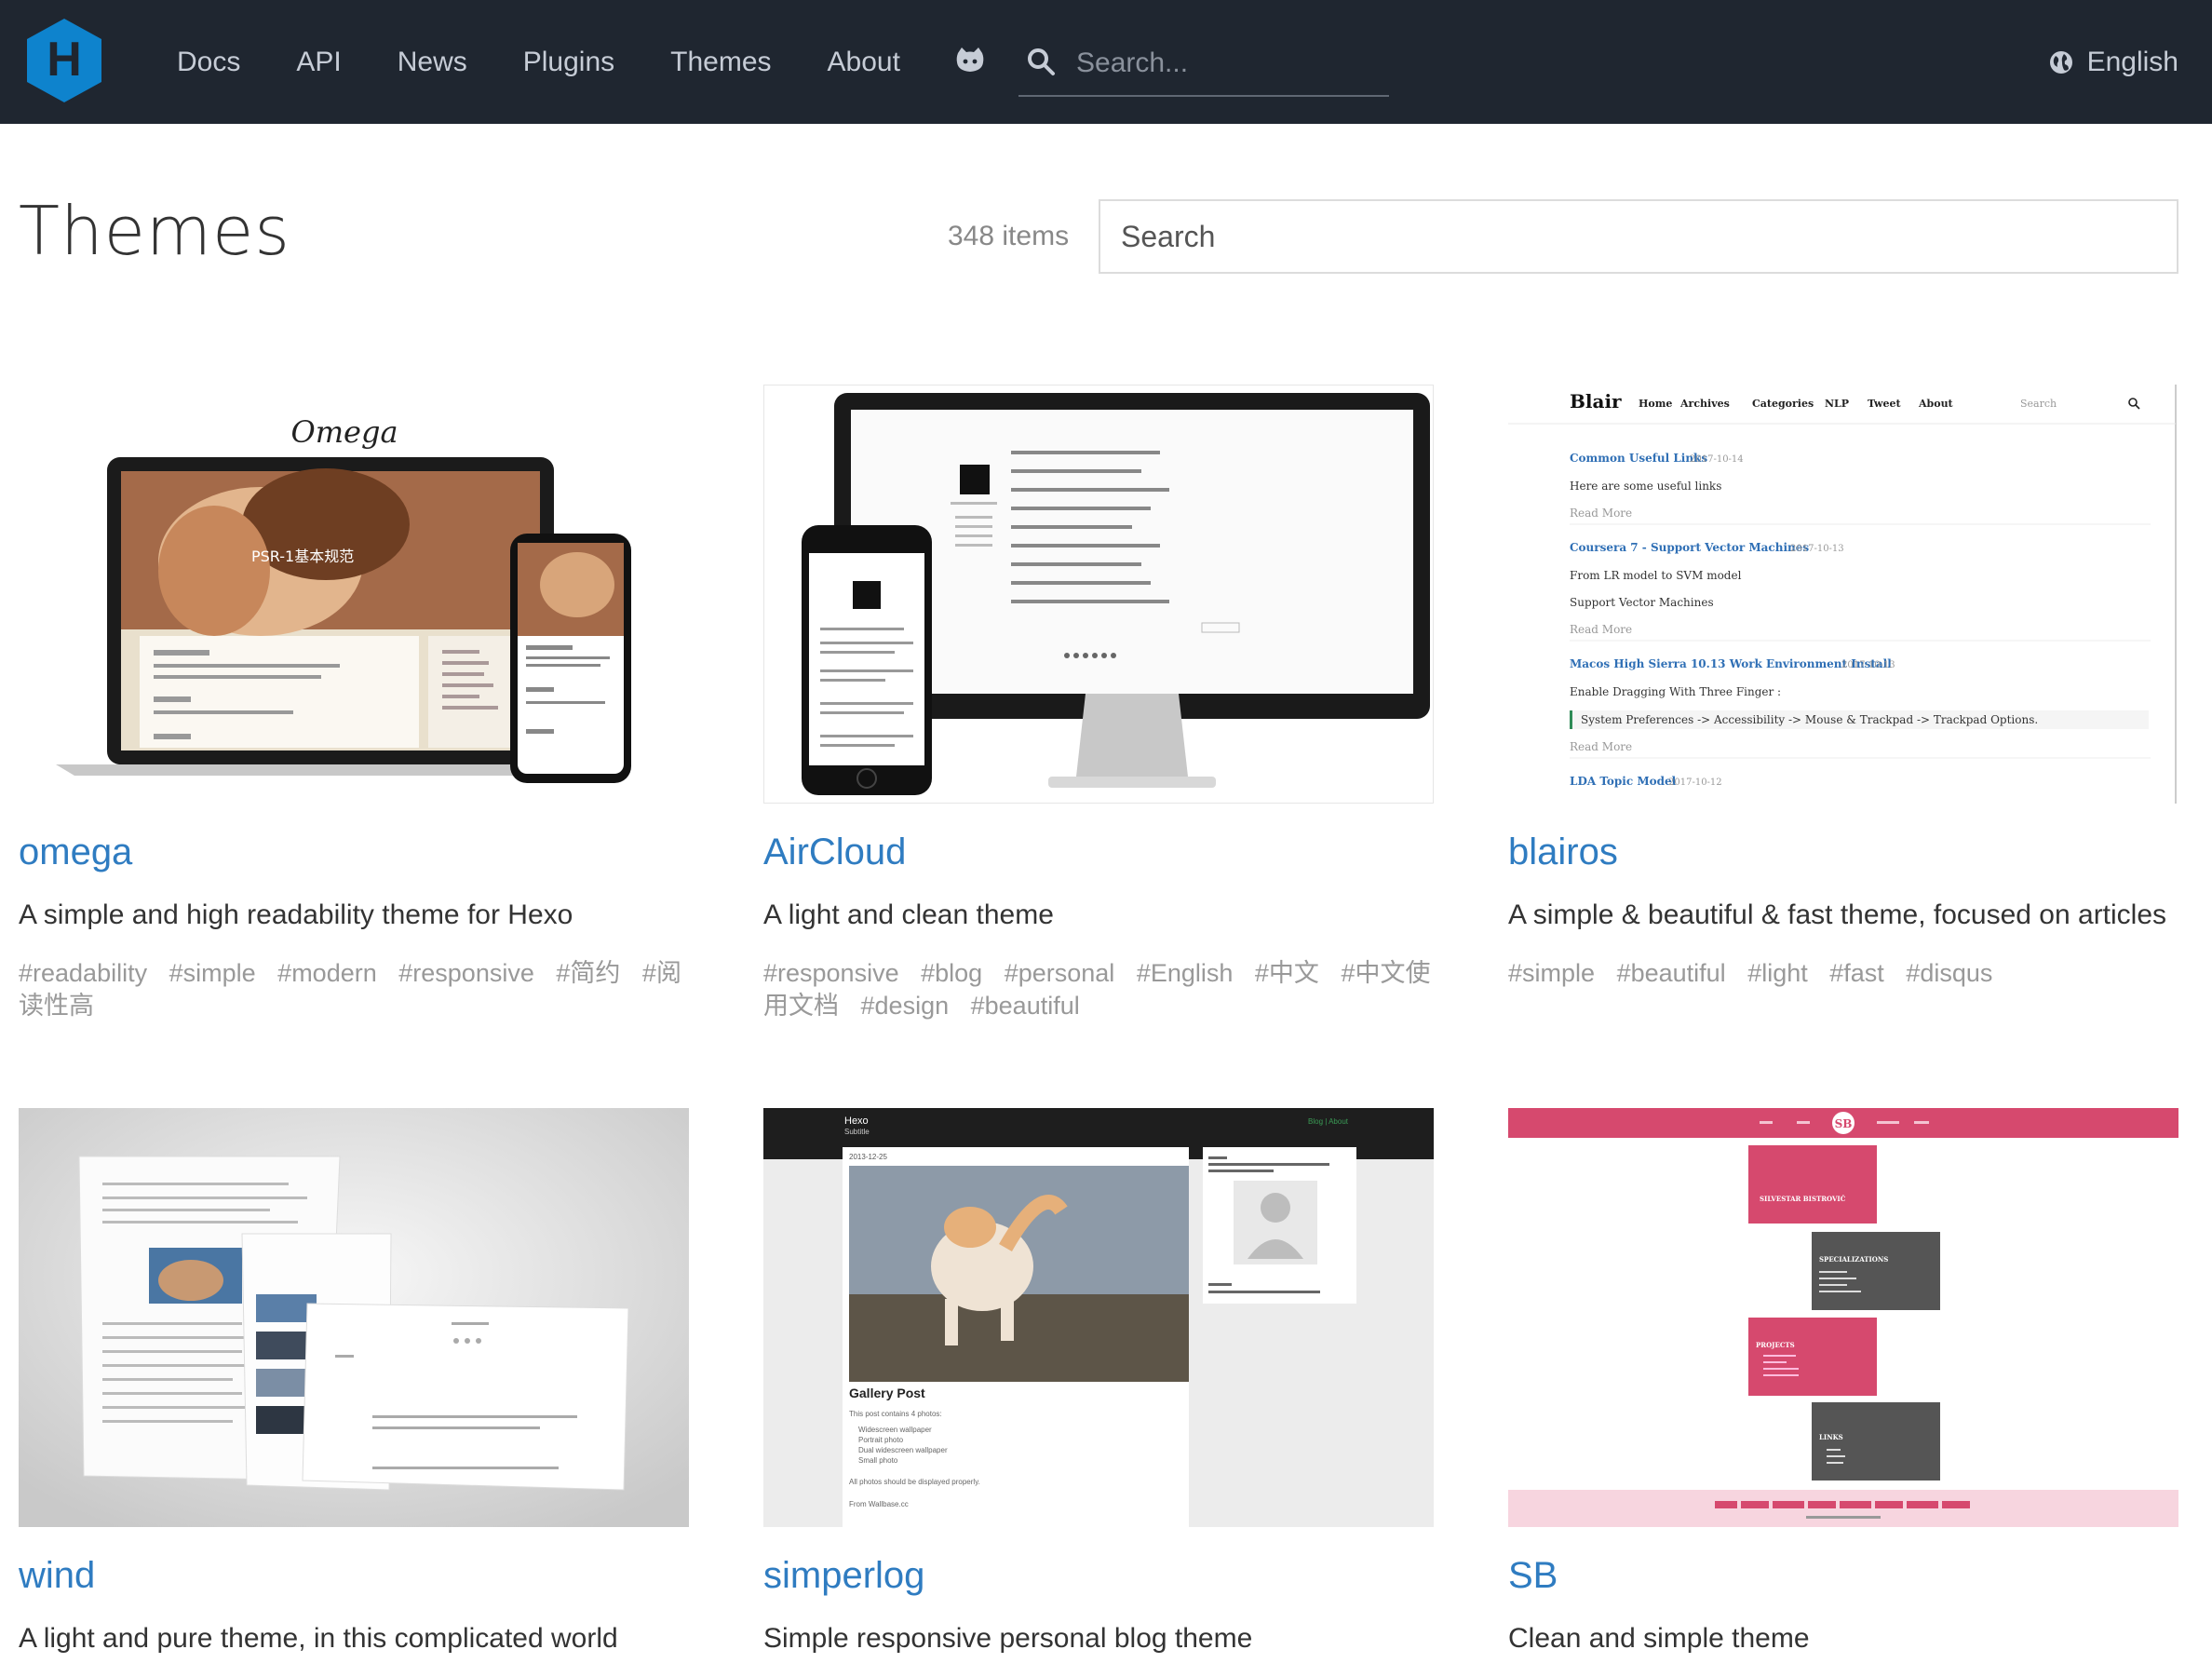  I want to click on theme-preview-aircloud, so click(1098, 594).